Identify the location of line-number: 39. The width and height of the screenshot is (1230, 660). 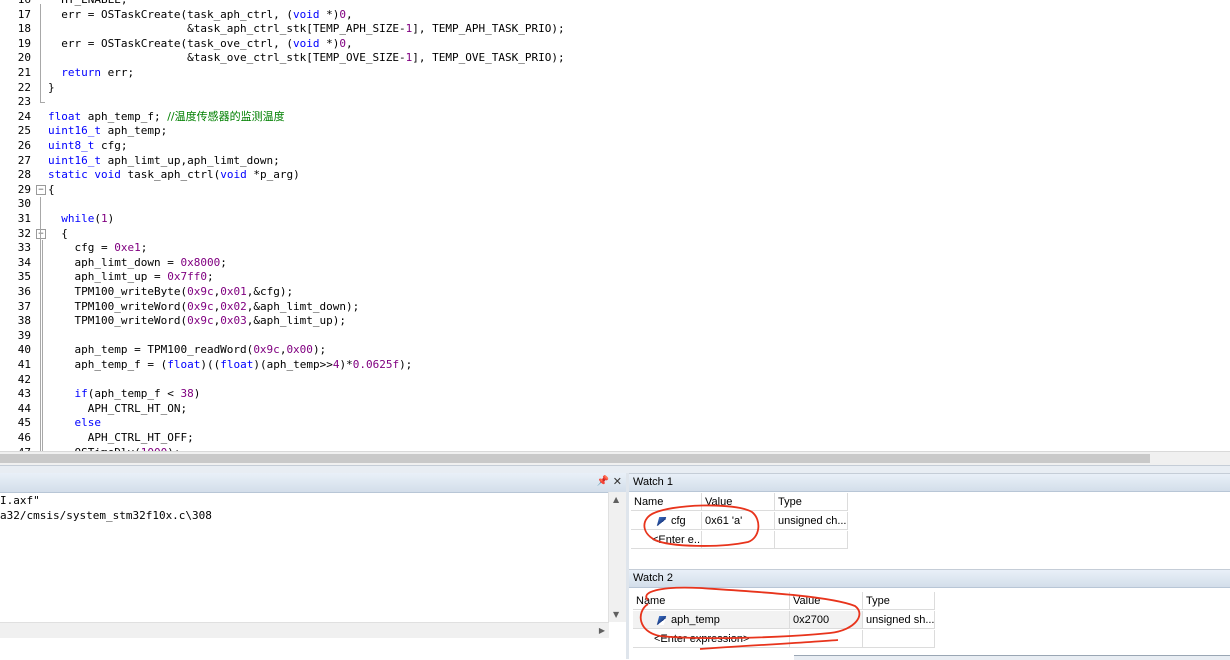
(24, 335).